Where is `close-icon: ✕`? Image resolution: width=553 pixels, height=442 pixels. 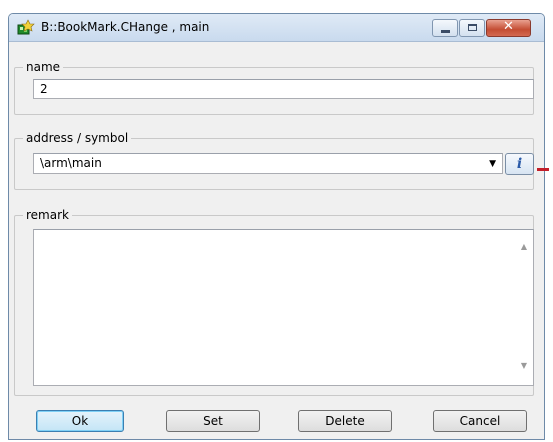 close-icon: ✕ is located at coordinates (508, 26).